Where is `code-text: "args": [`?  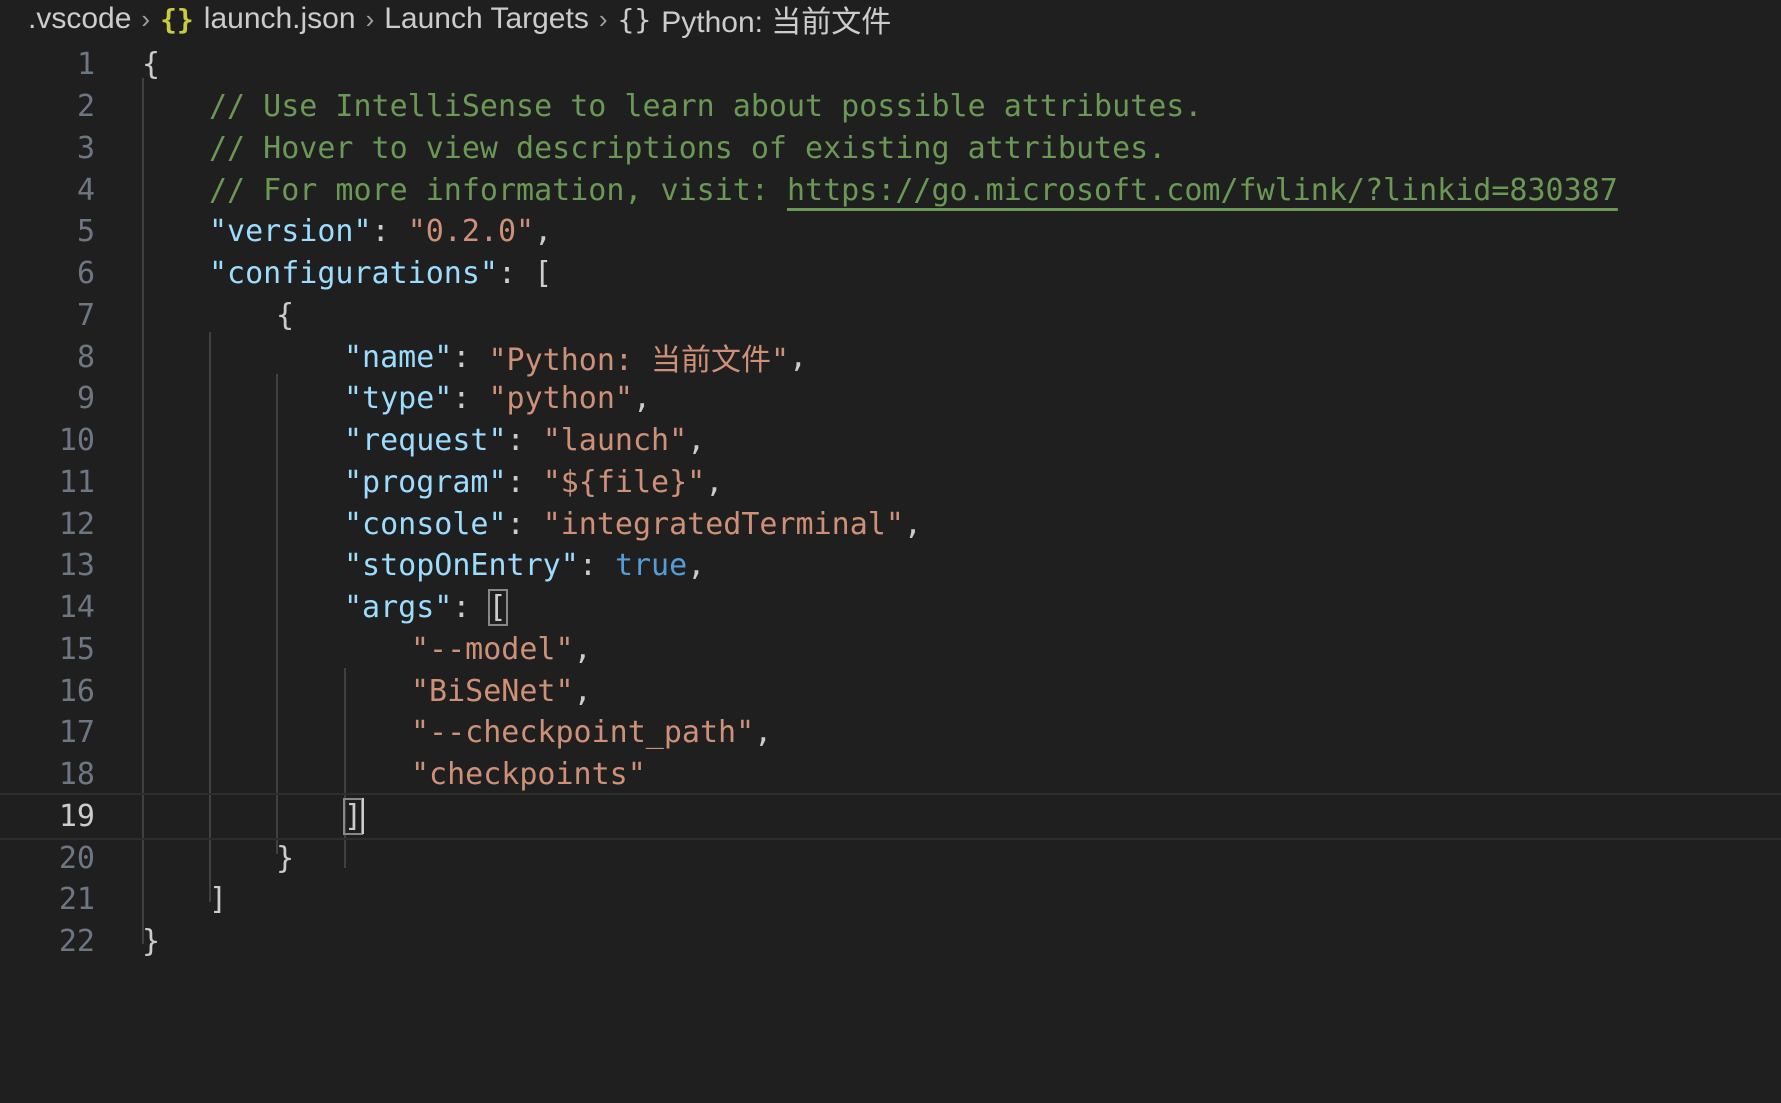 code-text: "args": [ is located at coordinates (426, 608).